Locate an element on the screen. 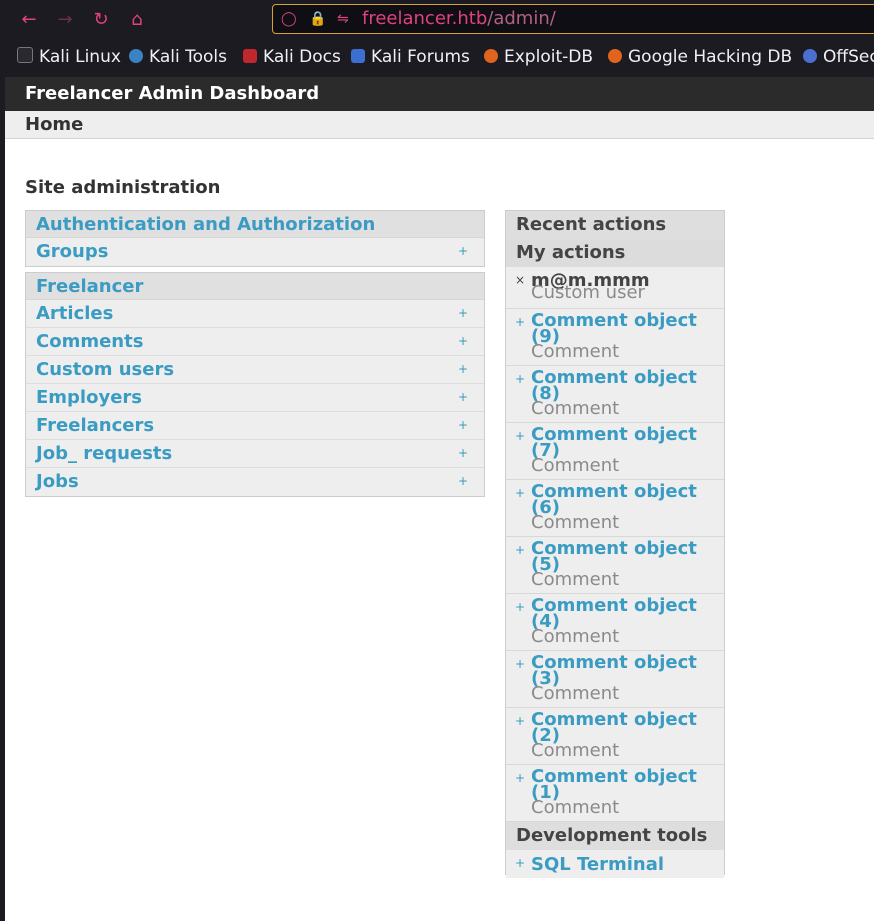 This screenshot has width=874, height=921. bookmark-label: Google Hacking DB is located at coordinates (710, 57).